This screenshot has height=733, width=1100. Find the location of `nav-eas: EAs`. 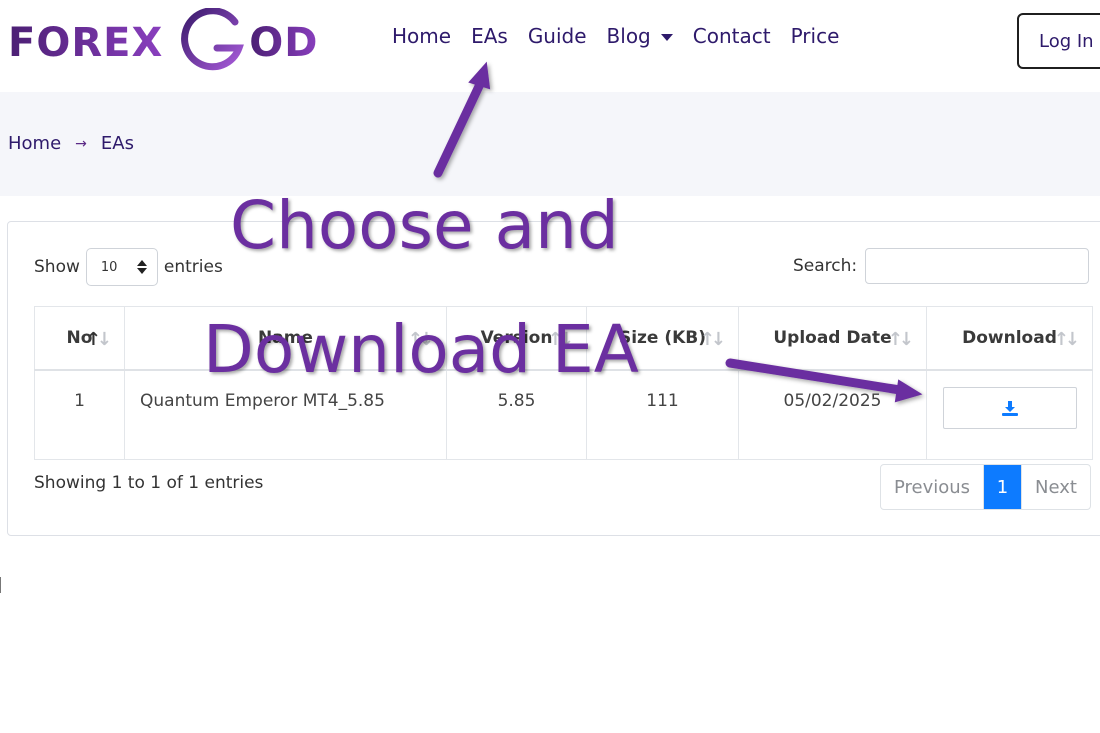

nav-eas: EAs is located at coordinates (489, 36).